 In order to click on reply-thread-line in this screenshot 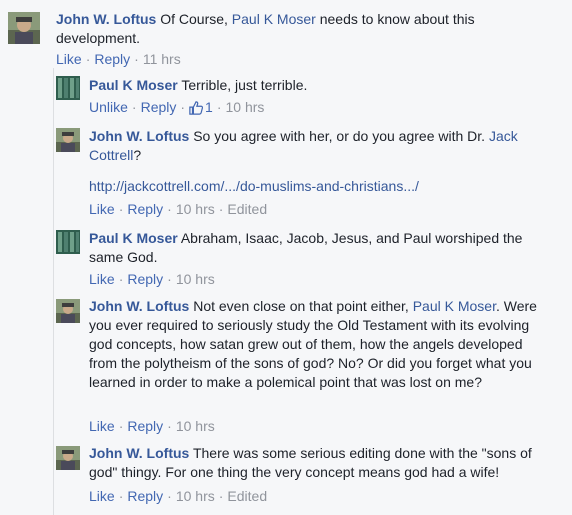, I will do `click(53, 291)`.